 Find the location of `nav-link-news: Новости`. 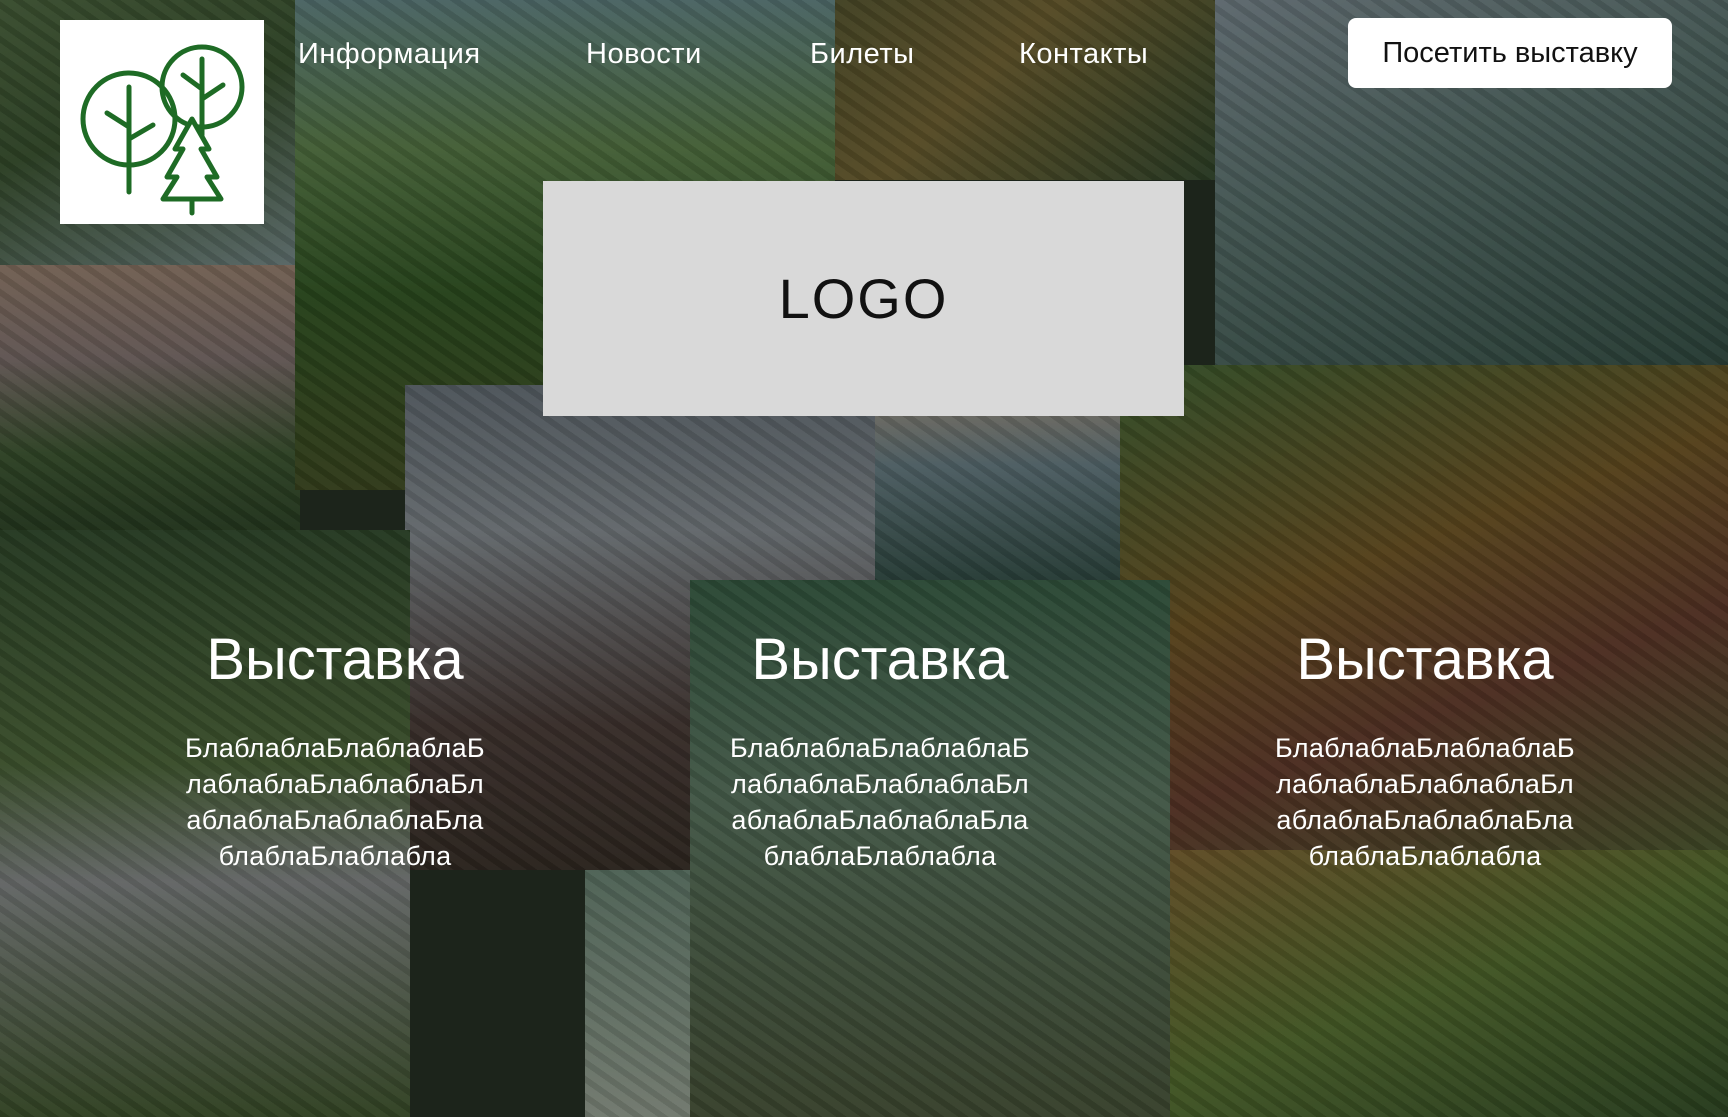

nav-link-news: Новости is located at coordinates (644, 54).